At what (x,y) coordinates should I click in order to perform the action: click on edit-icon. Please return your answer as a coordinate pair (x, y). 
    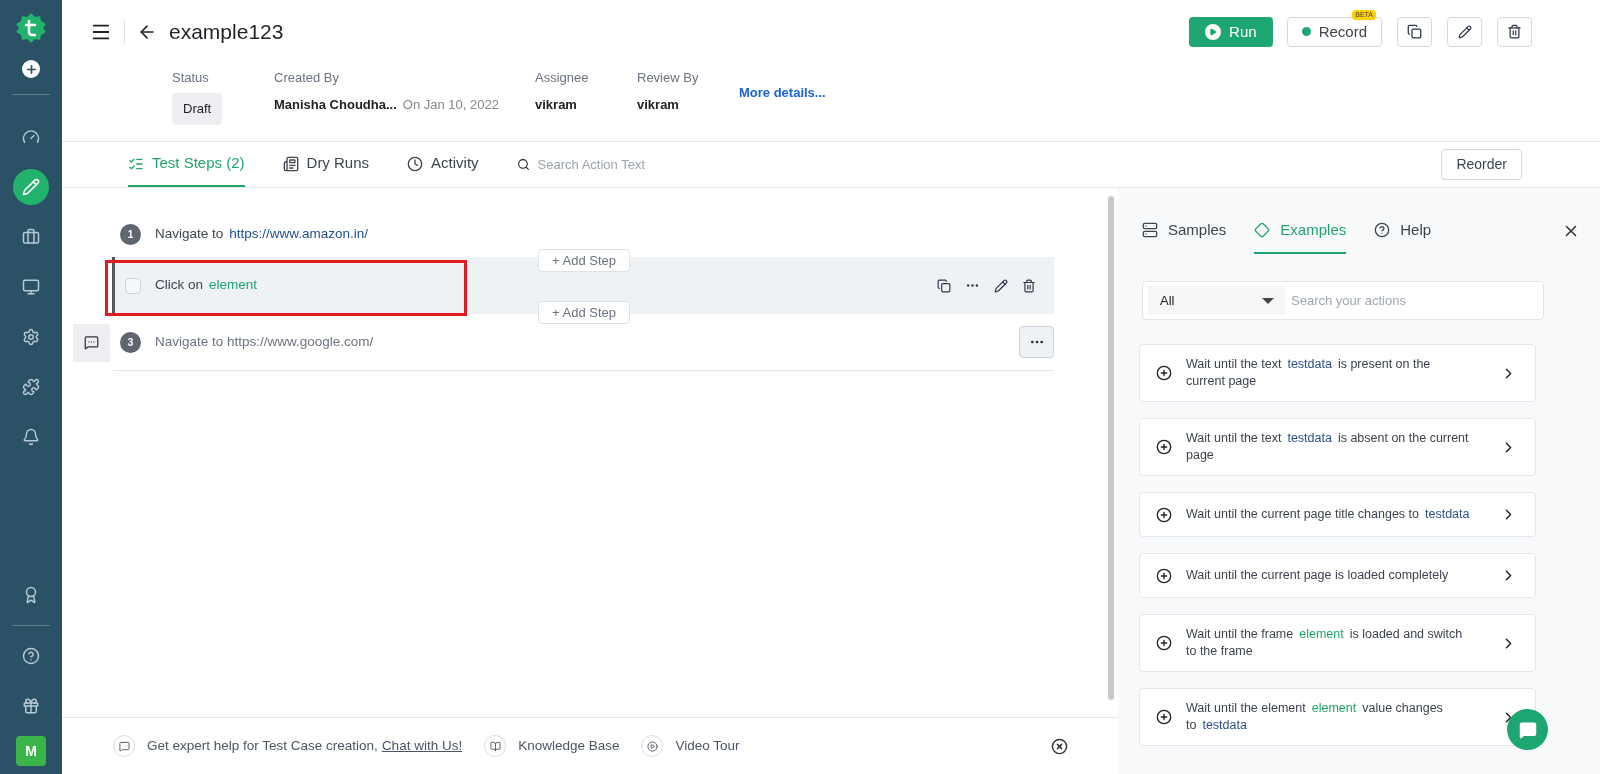
    Looking at the image, I should click on (1001, 285).